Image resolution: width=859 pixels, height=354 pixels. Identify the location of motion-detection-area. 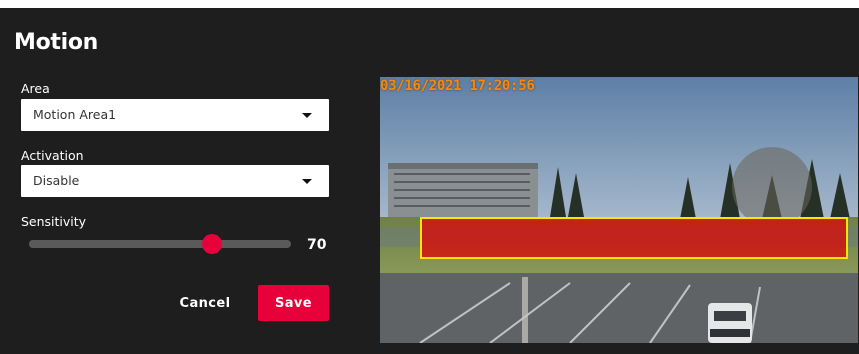
(634, 238).